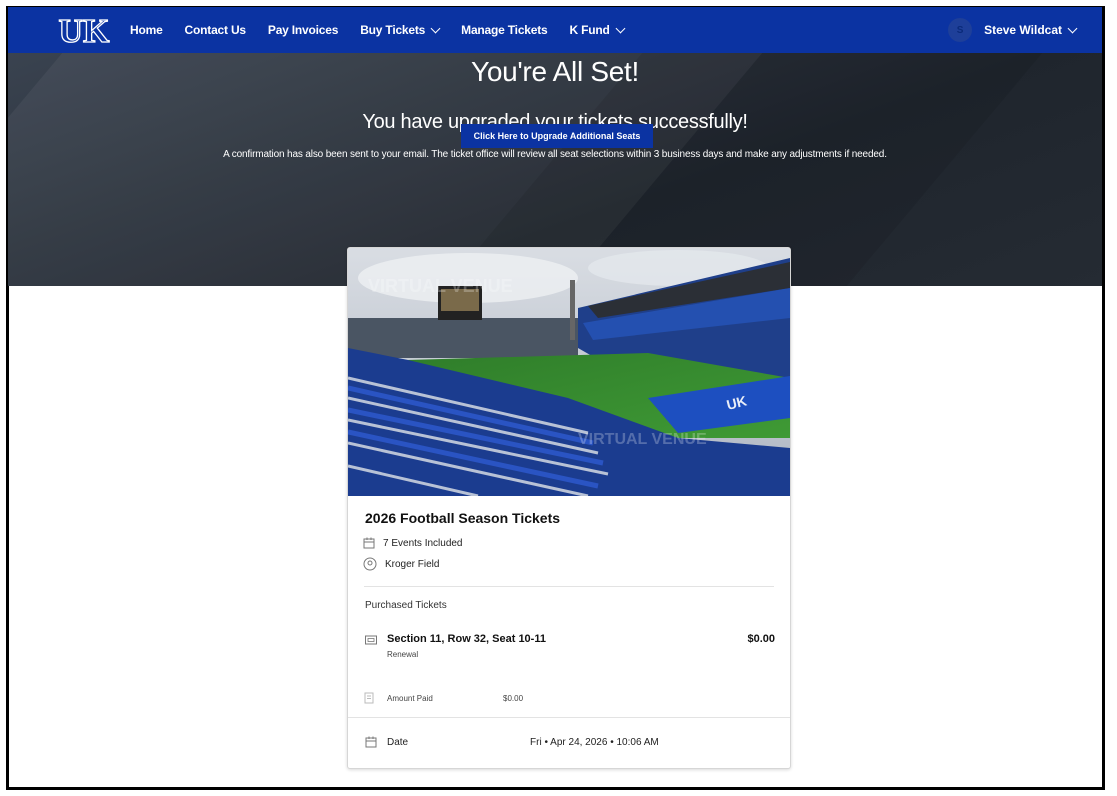  I want to click on amount-paid-label: Amount Paid, so click(410, 698).